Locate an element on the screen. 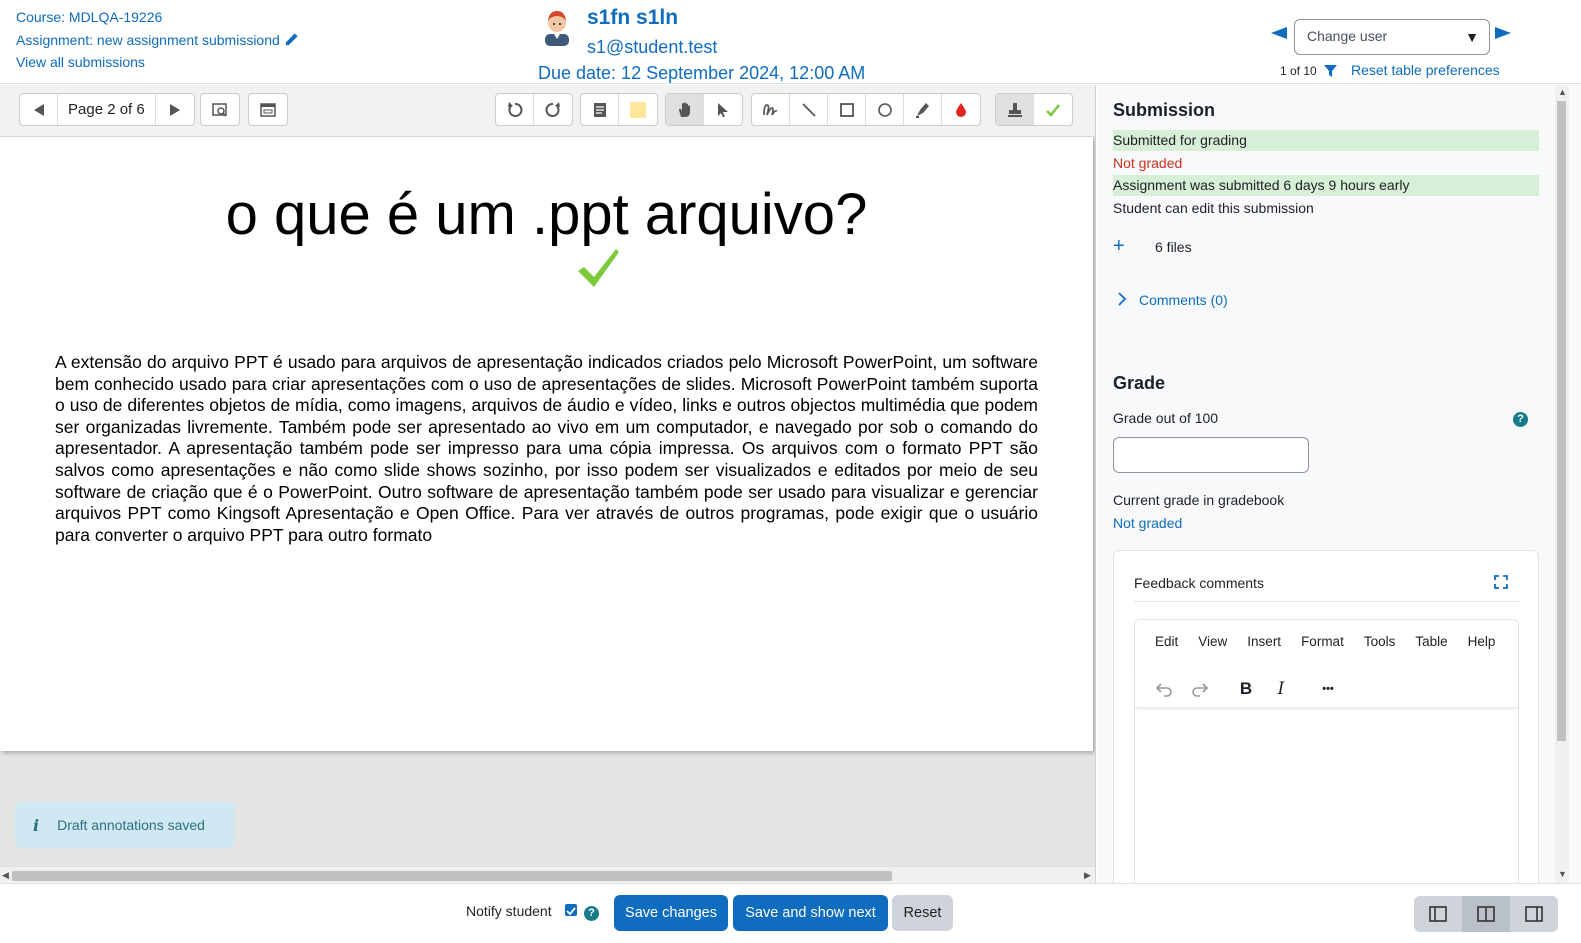 The image size is (1581, 943). stamp-icon is located at coordinates (1015, 109).